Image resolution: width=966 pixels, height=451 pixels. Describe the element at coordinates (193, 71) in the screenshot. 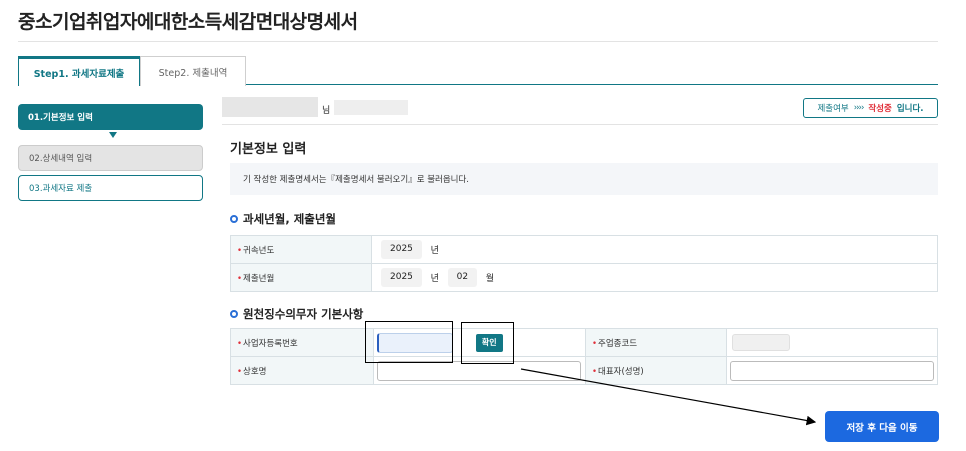

I see `tab-step2-submission-history: Step2. 제출내역` at that location.